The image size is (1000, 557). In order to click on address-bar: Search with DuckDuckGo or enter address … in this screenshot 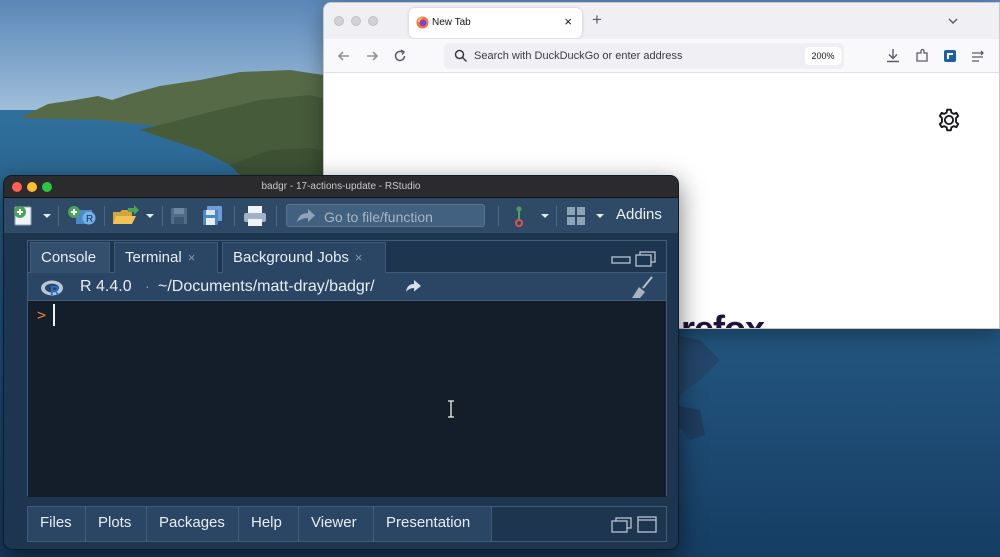, I will do `click(644, 56)`.